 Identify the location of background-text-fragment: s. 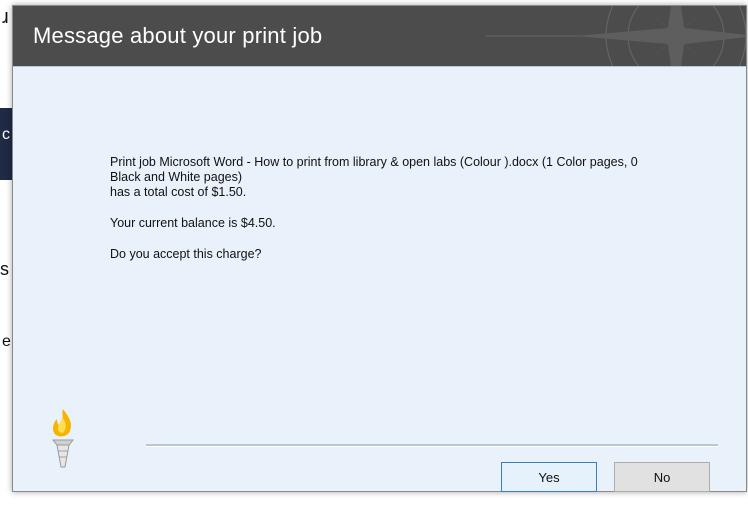
(4, 269).